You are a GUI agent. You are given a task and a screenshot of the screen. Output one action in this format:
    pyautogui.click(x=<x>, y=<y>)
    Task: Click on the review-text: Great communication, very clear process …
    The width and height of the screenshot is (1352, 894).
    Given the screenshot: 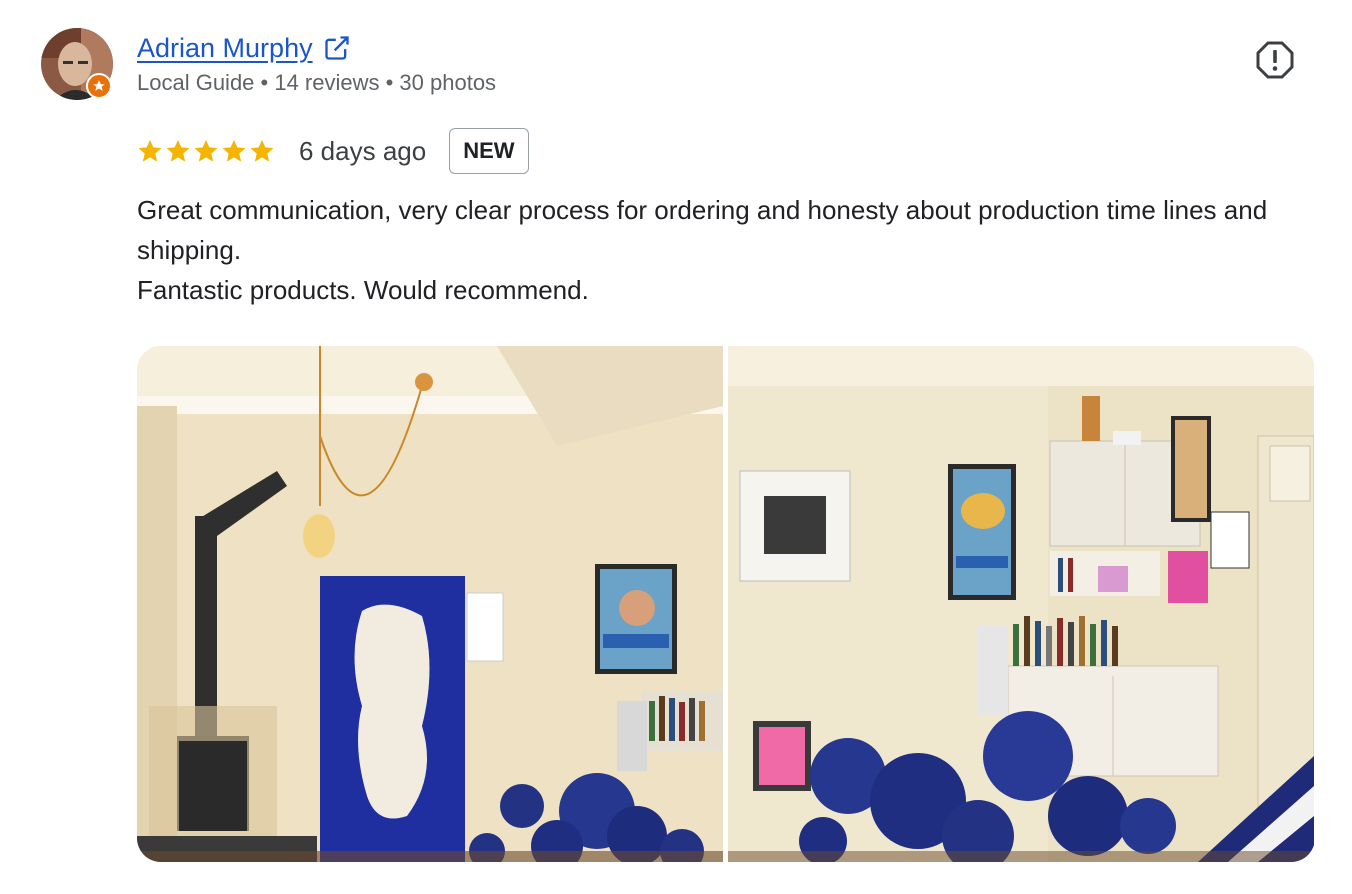 What is the action you would take?
    pyautogui.click(x=717, y=250)
    